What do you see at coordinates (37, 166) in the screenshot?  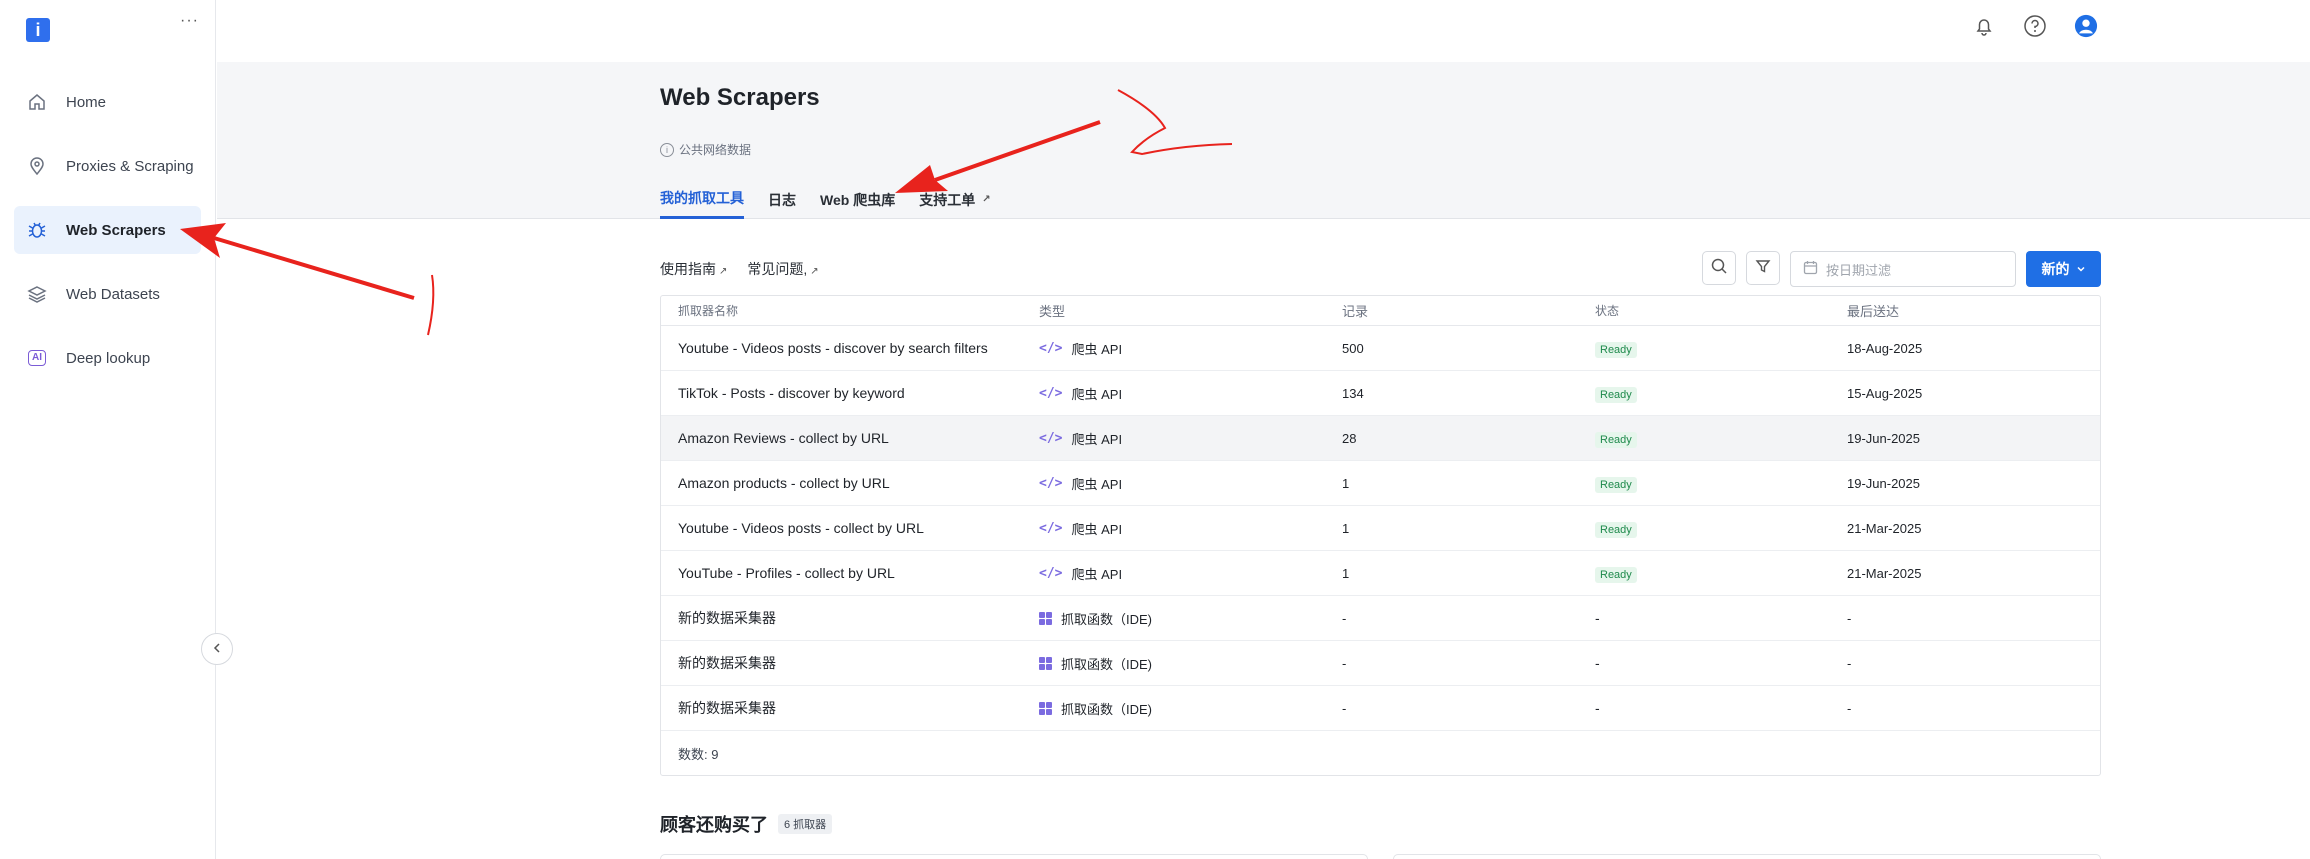 I see `location-pin-icon` at bounding box center [37, 166].